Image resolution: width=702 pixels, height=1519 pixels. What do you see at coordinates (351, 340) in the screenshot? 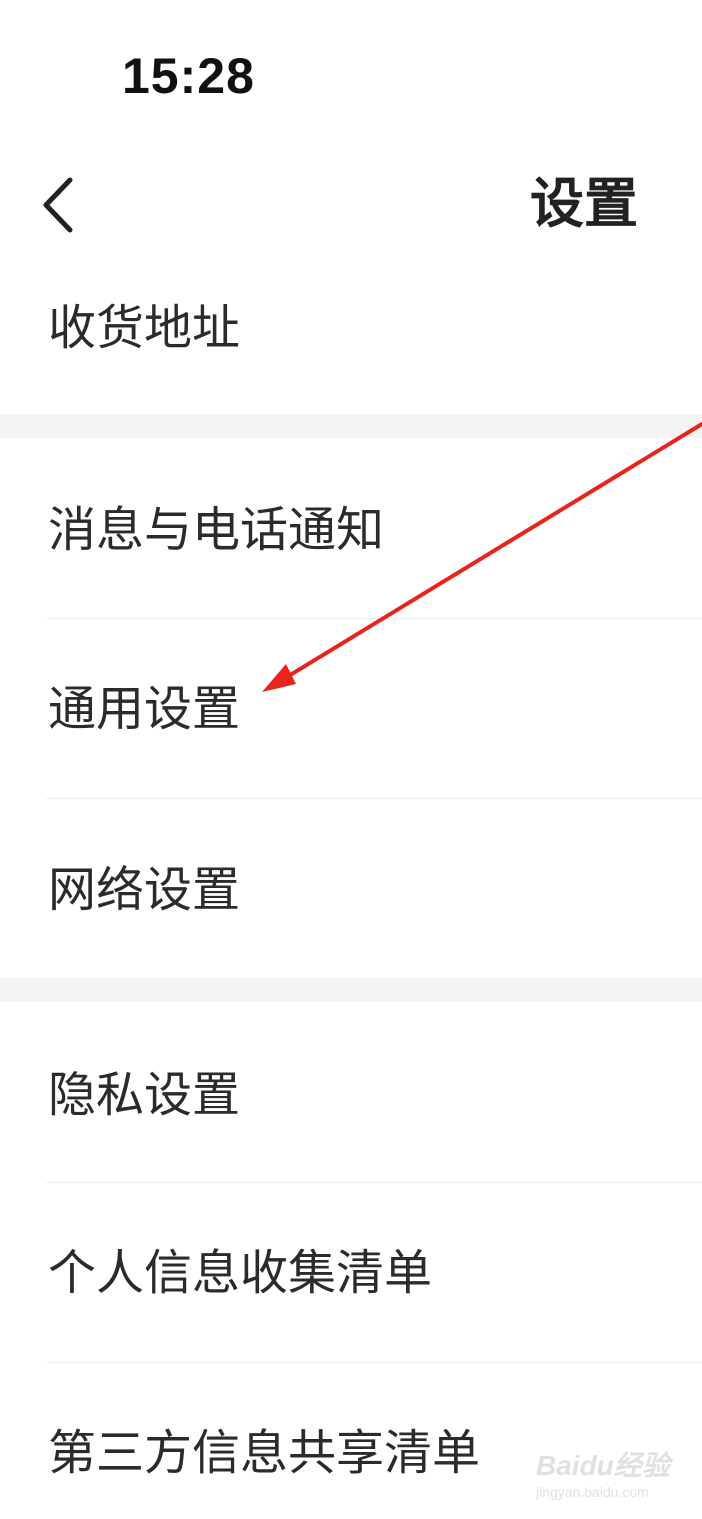
I see `menu-item-shipping-address: 收货地址` at bounding box center [351, 340].